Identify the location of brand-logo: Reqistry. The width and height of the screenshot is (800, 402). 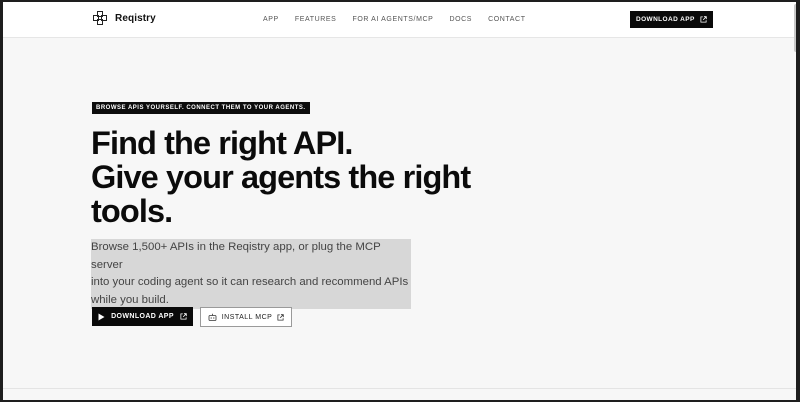
(124, 18).